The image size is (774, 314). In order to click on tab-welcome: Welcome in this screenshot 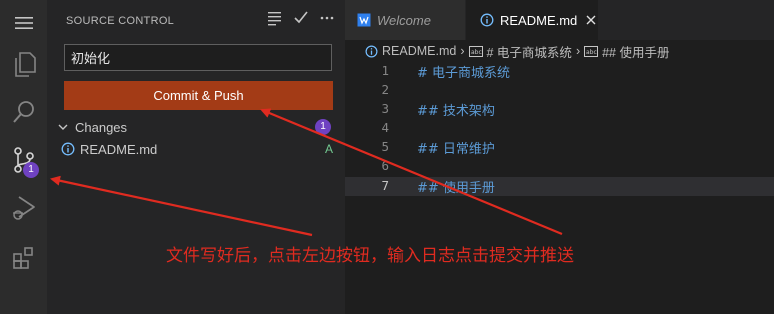, I will do `click(405, 20)`.